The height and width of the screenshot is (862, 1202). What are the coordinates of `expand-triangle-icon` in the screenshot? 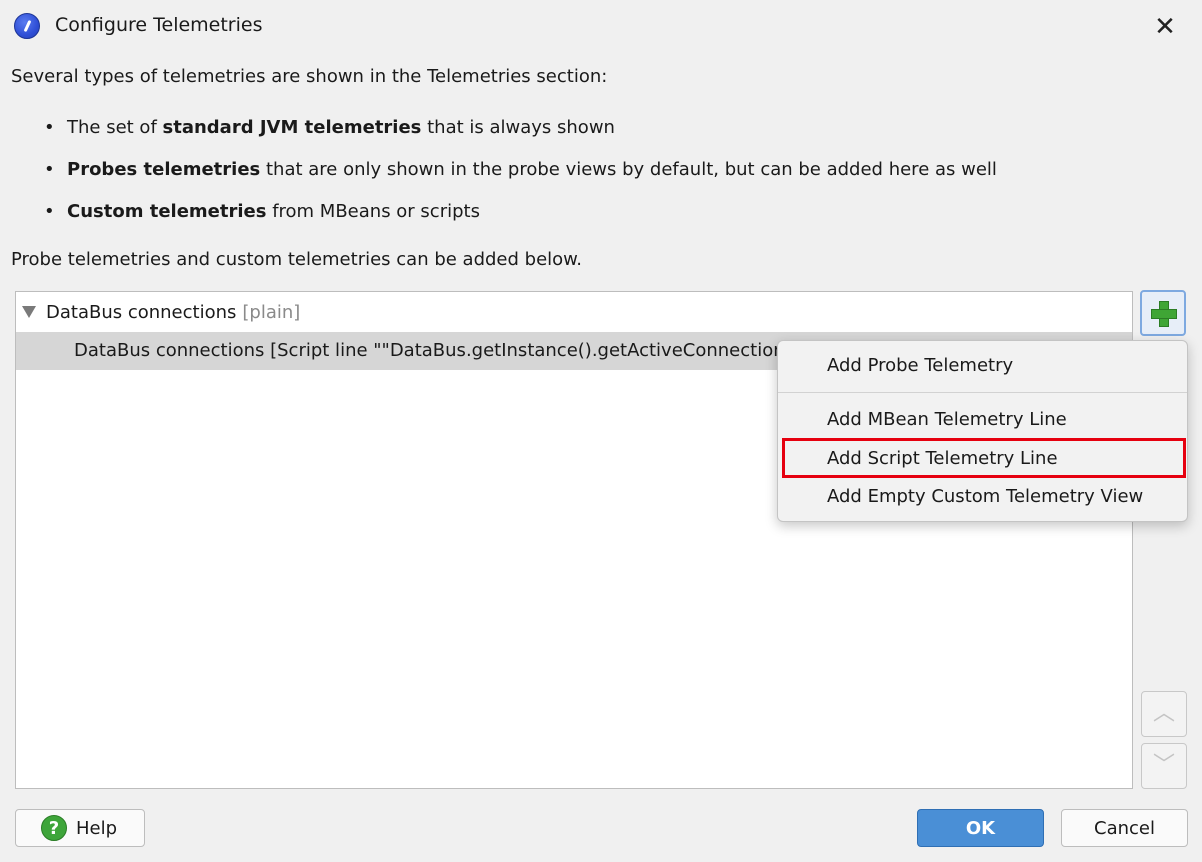 It's located at (29, 312).